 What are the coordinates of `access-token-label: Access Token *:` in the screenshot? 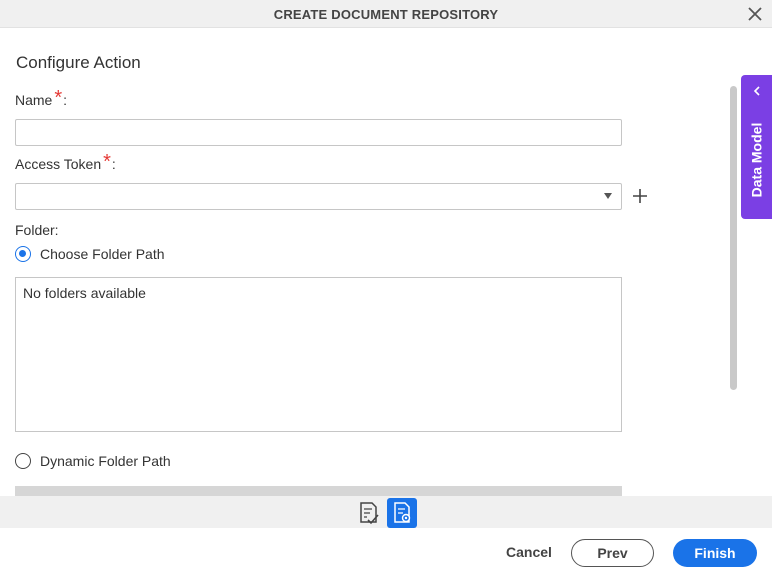 It's located at (65, 165).